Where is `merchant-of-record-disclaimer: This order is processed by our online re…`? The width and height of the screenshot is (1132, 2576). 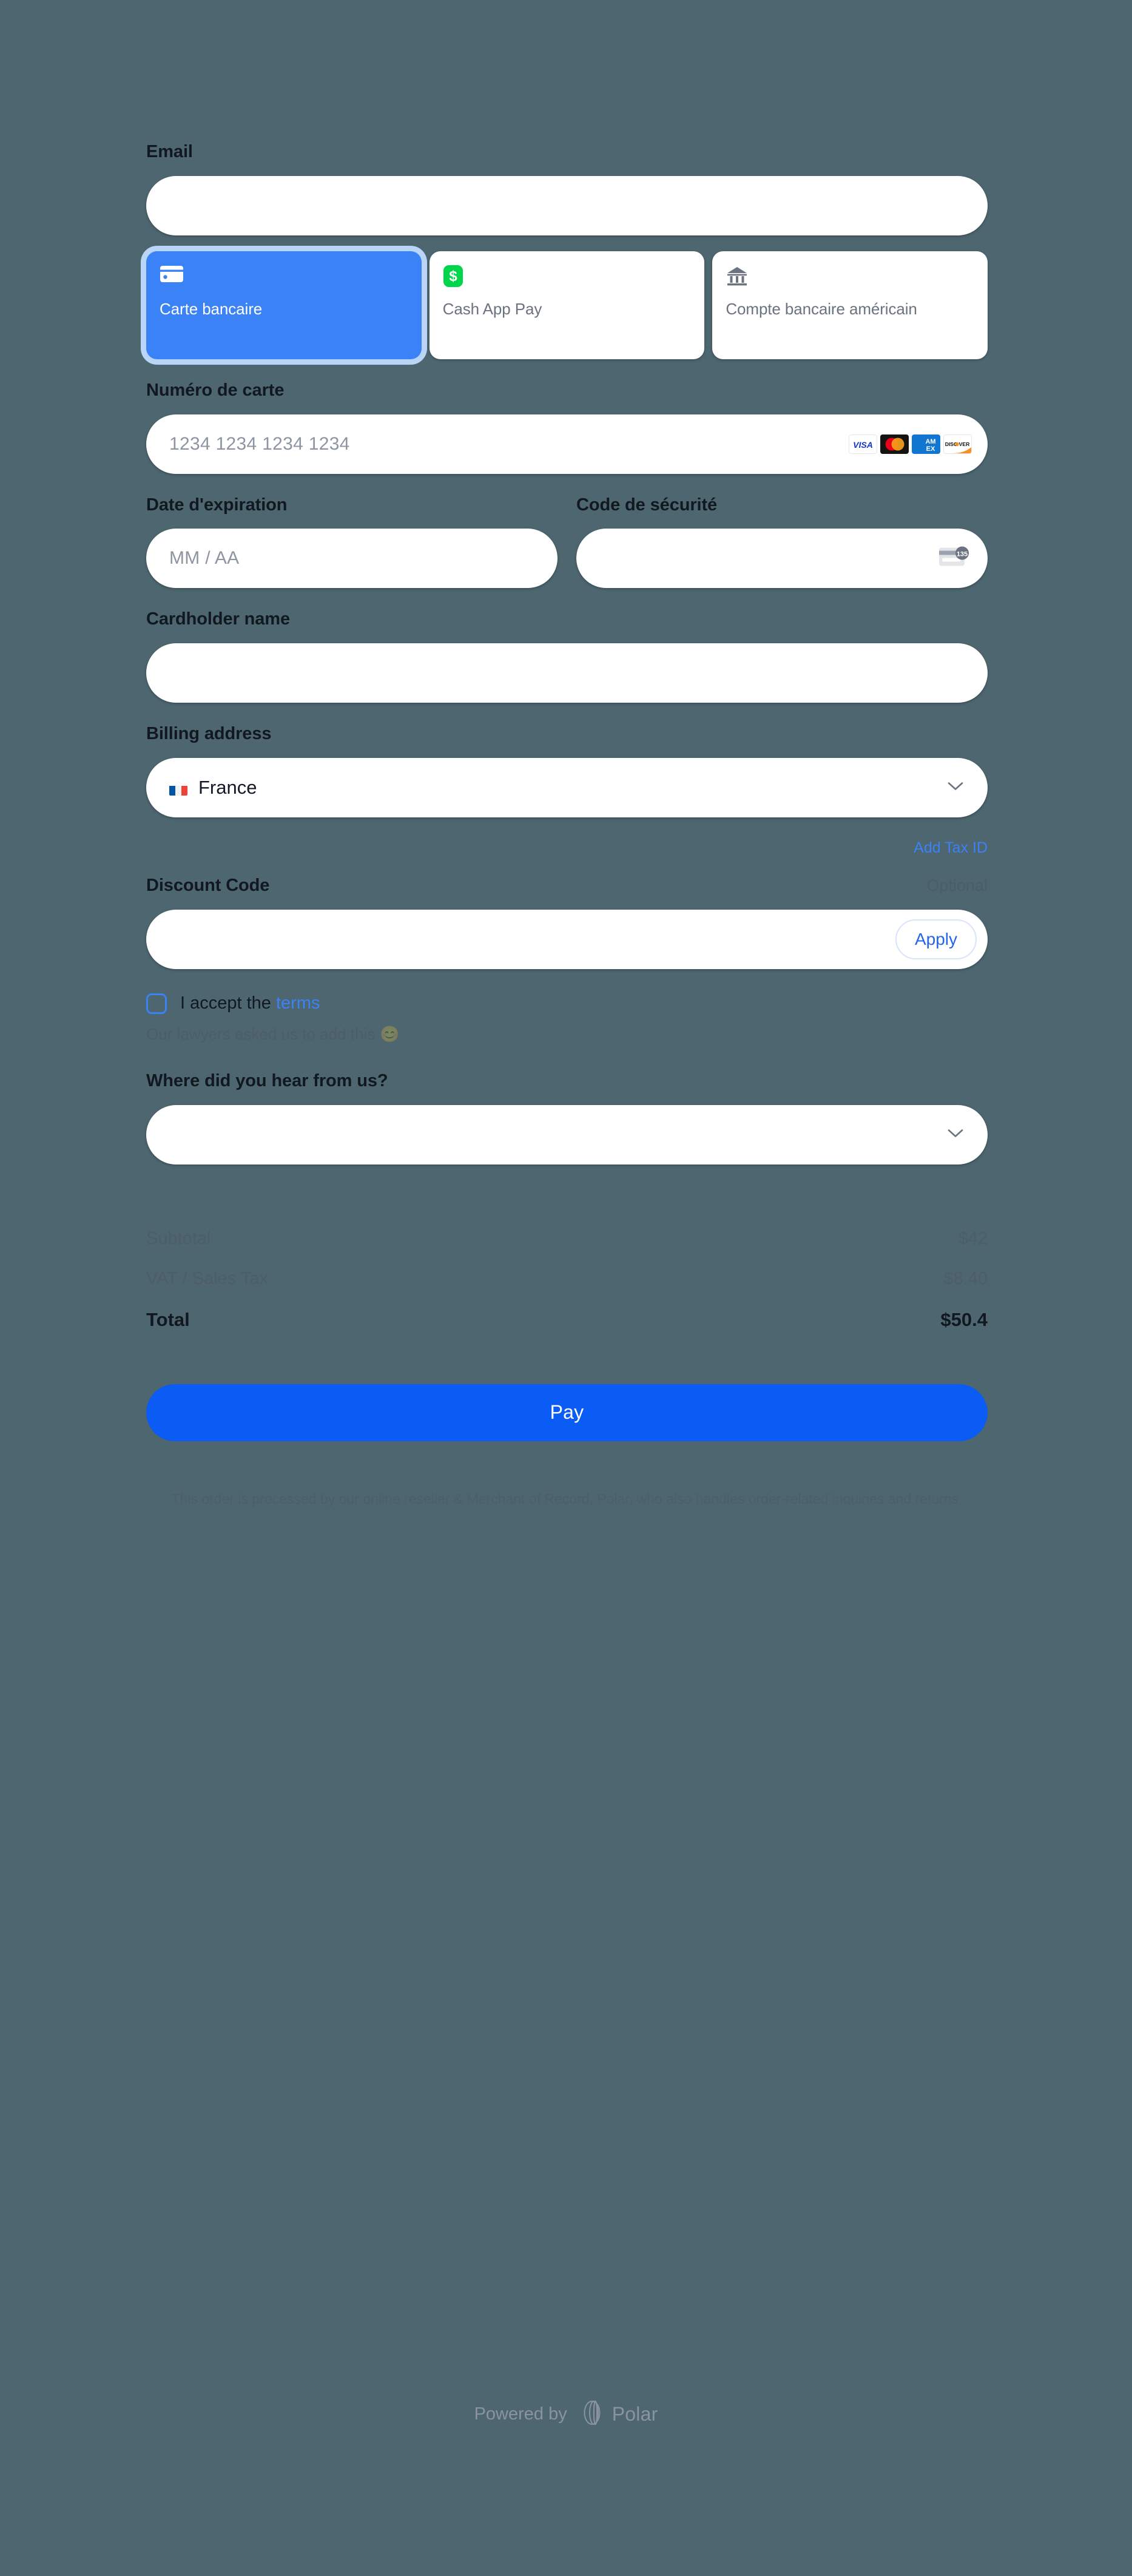
merchant-of-record-disclaimer: This order is processed by our online re… is located at coordinates (567, 1498).